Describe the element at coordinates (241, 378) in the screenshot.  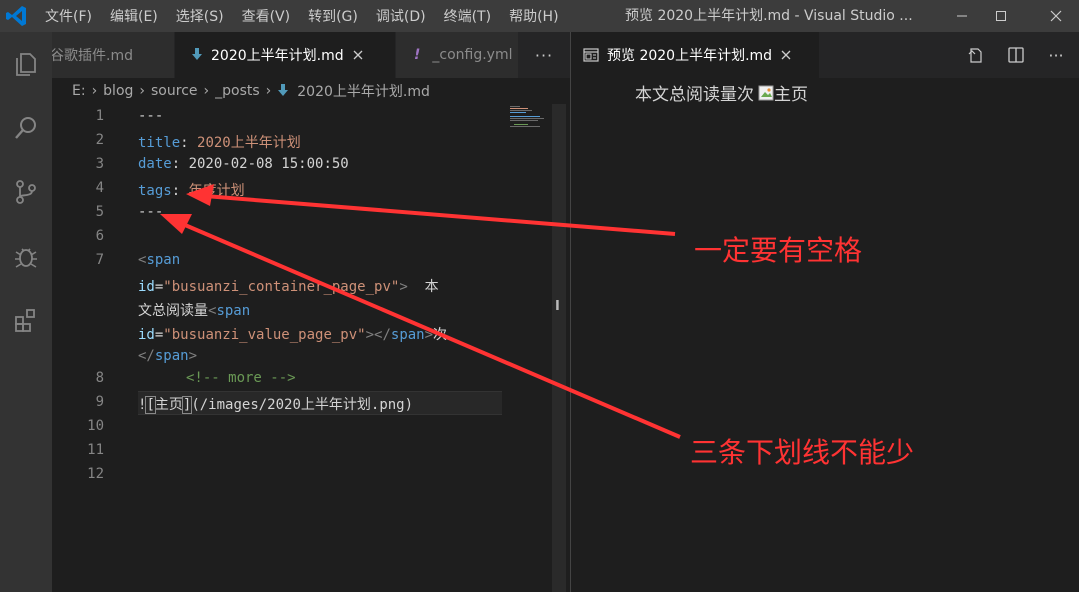
I see `code-line: <!-- more -->` at that location.